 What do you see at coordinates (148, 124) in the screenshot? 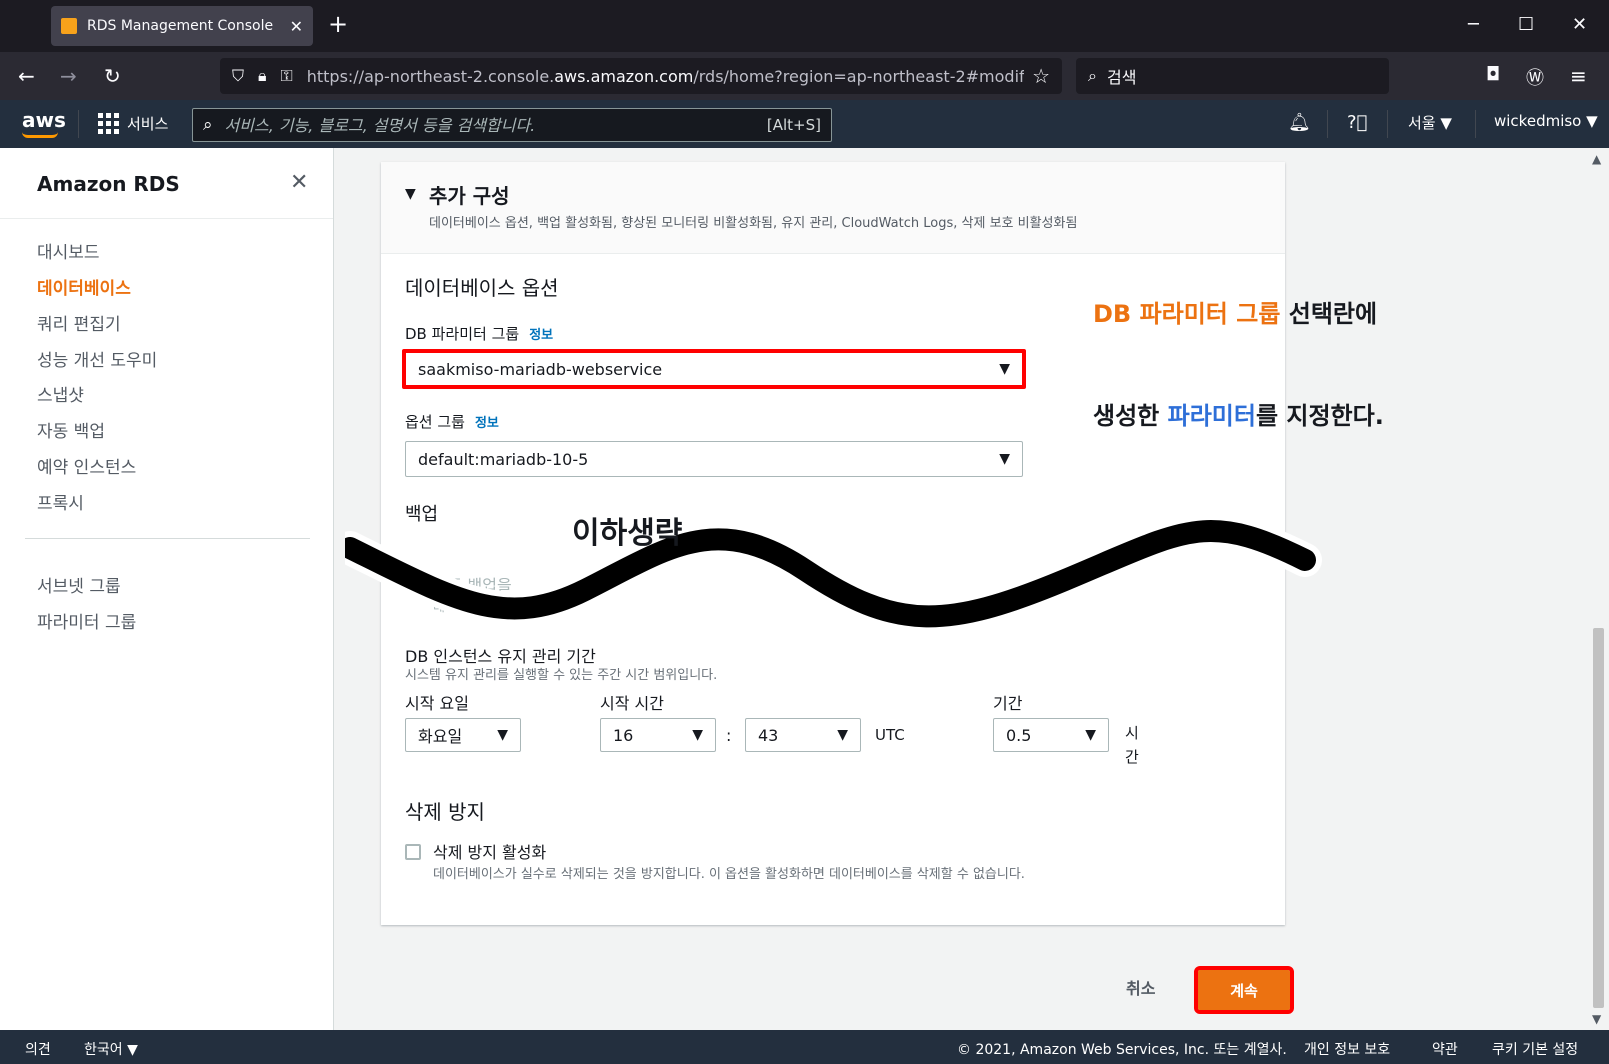
I see `services-label: 서비스` at bounding box center [148, 124].